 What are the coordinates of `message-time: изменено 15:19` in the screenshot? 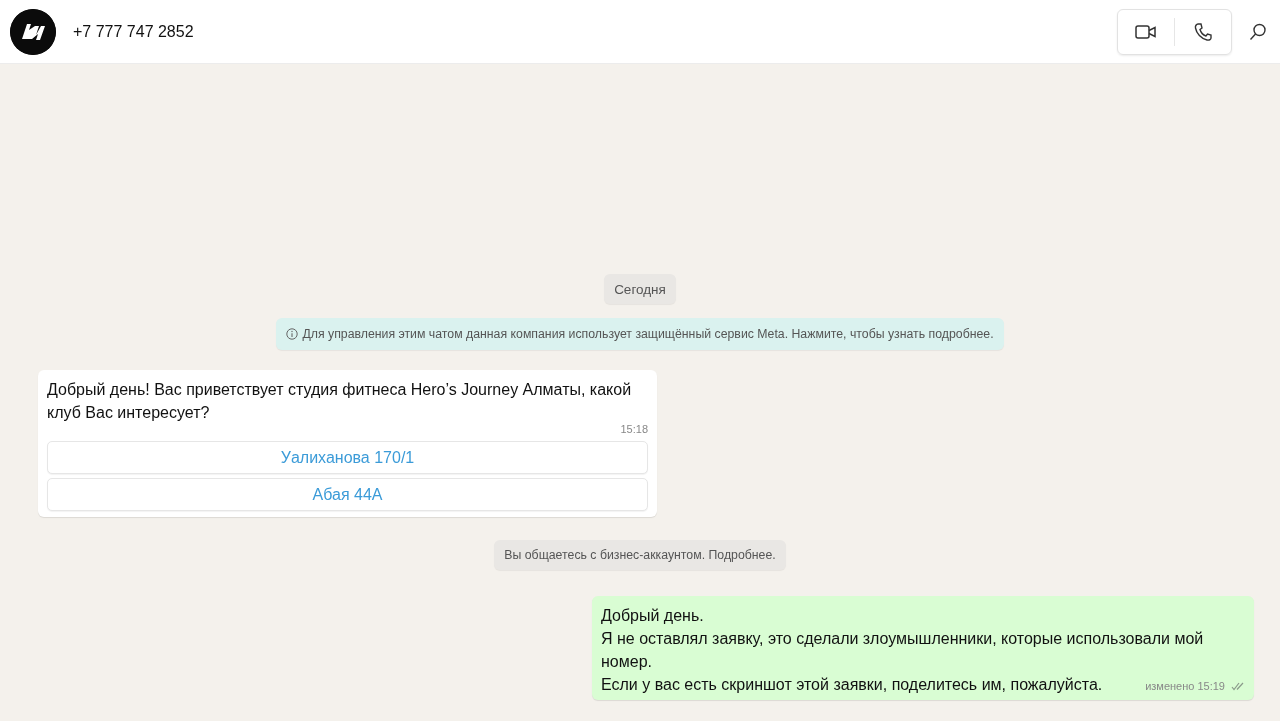 It's located at (1185, 686).